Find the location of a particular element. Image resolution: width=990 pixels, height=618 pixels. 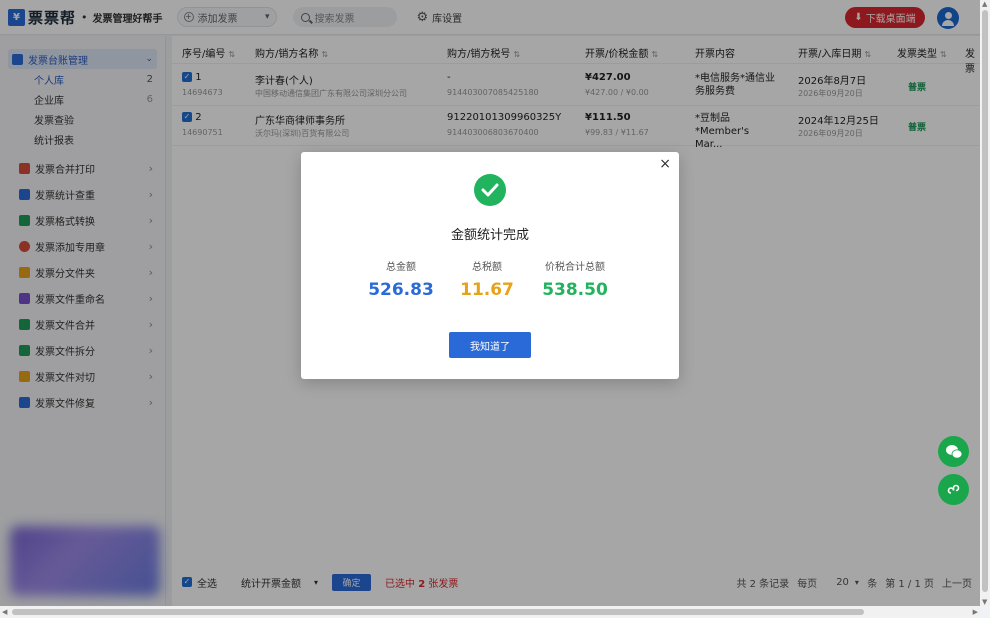

vertical-scrollbar: ▲ ▼ is located at coordinates (985, 303).